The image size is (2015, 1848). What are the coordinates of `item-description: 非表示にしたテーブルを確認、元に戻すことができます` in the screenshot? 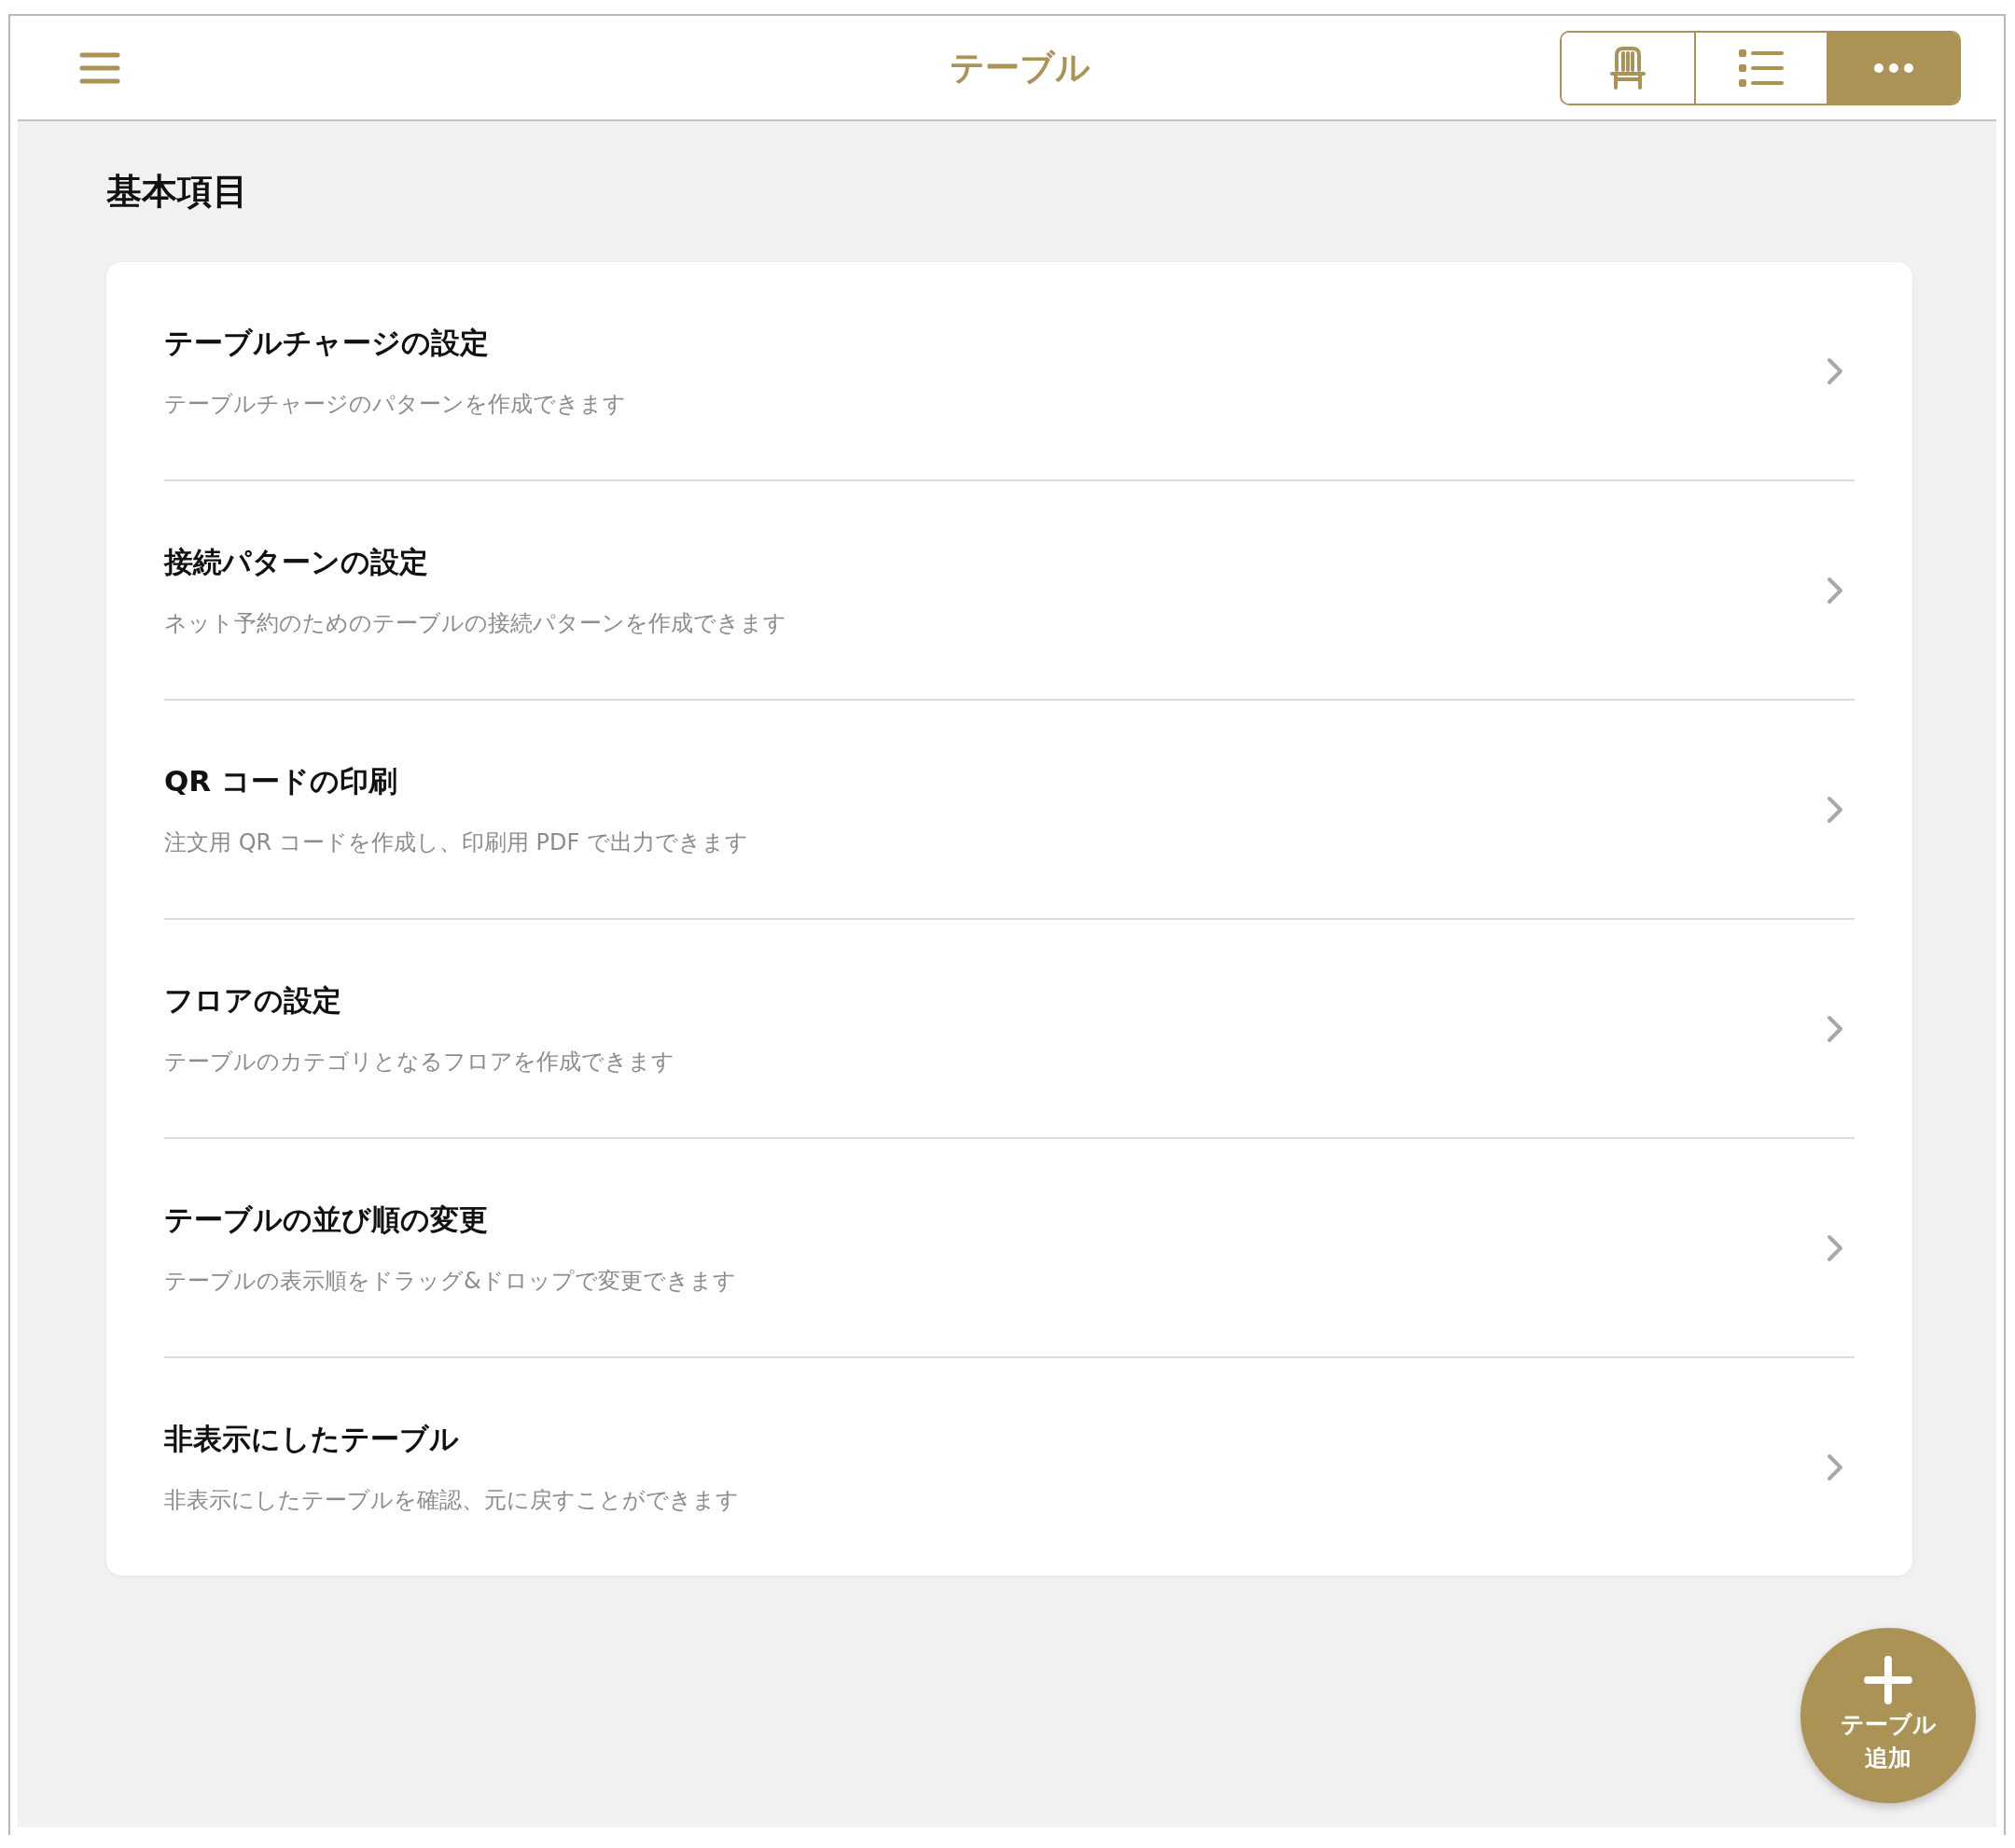 It's located at (451, 1500).